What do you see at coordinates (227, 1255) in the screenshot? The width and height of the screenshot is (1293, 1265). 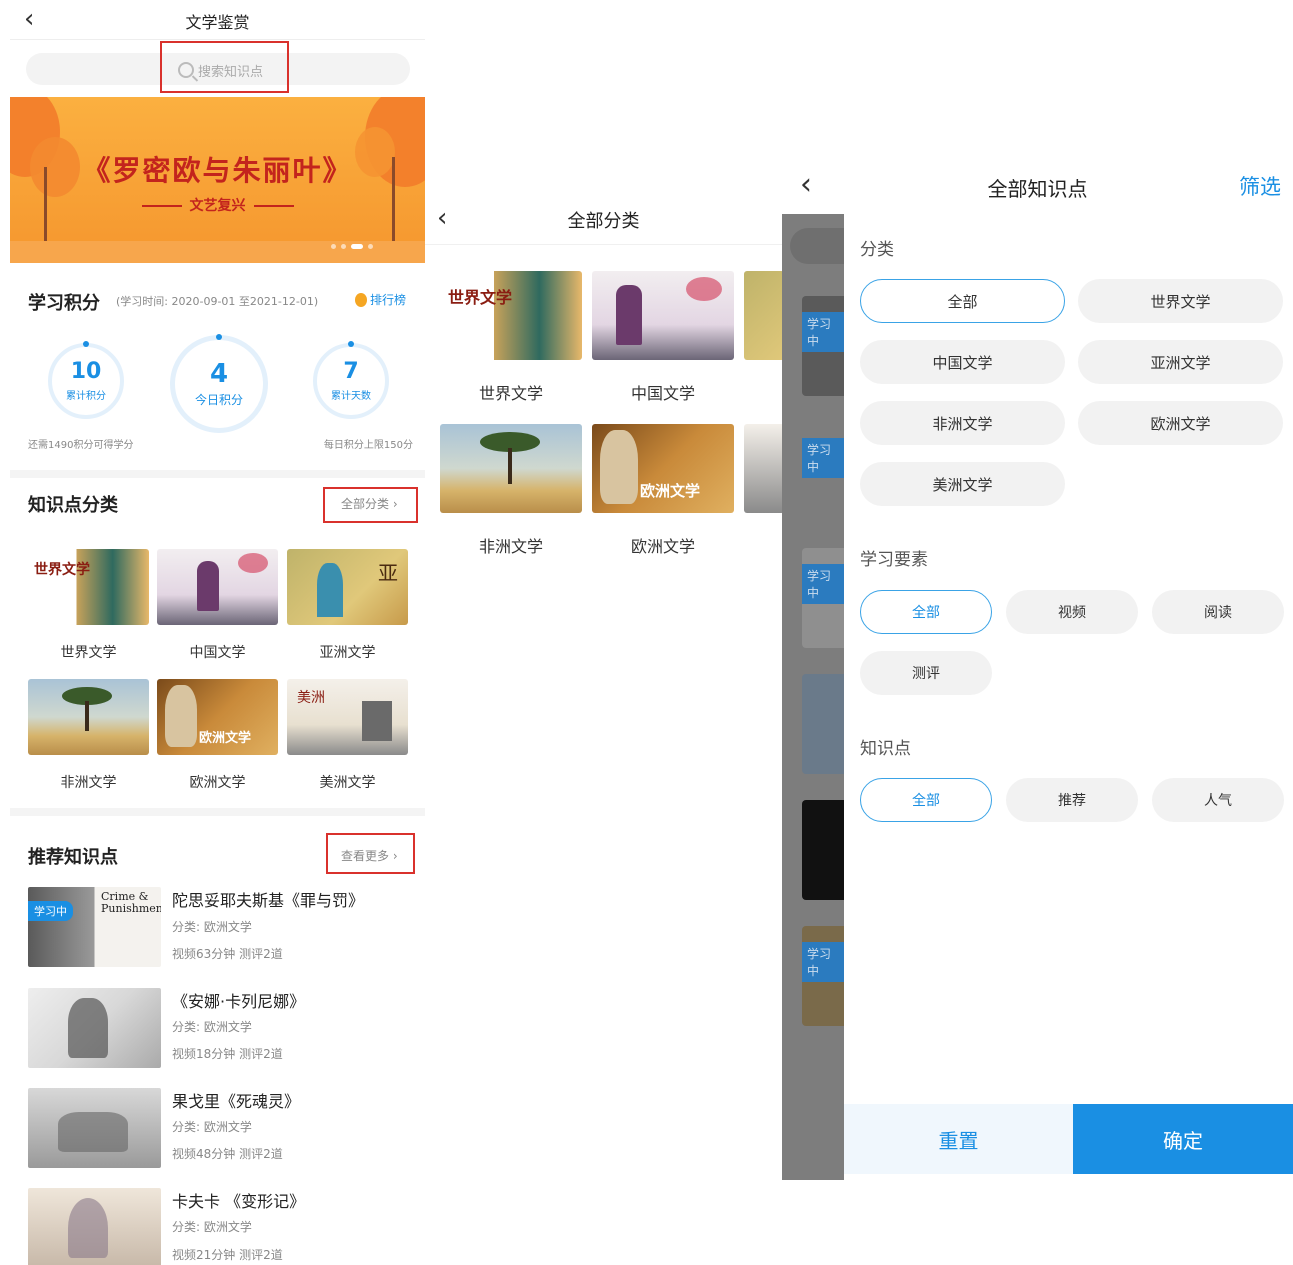 I see `course-meta: 视频21分钟 测评2道` at bounding box center [227, 1255].